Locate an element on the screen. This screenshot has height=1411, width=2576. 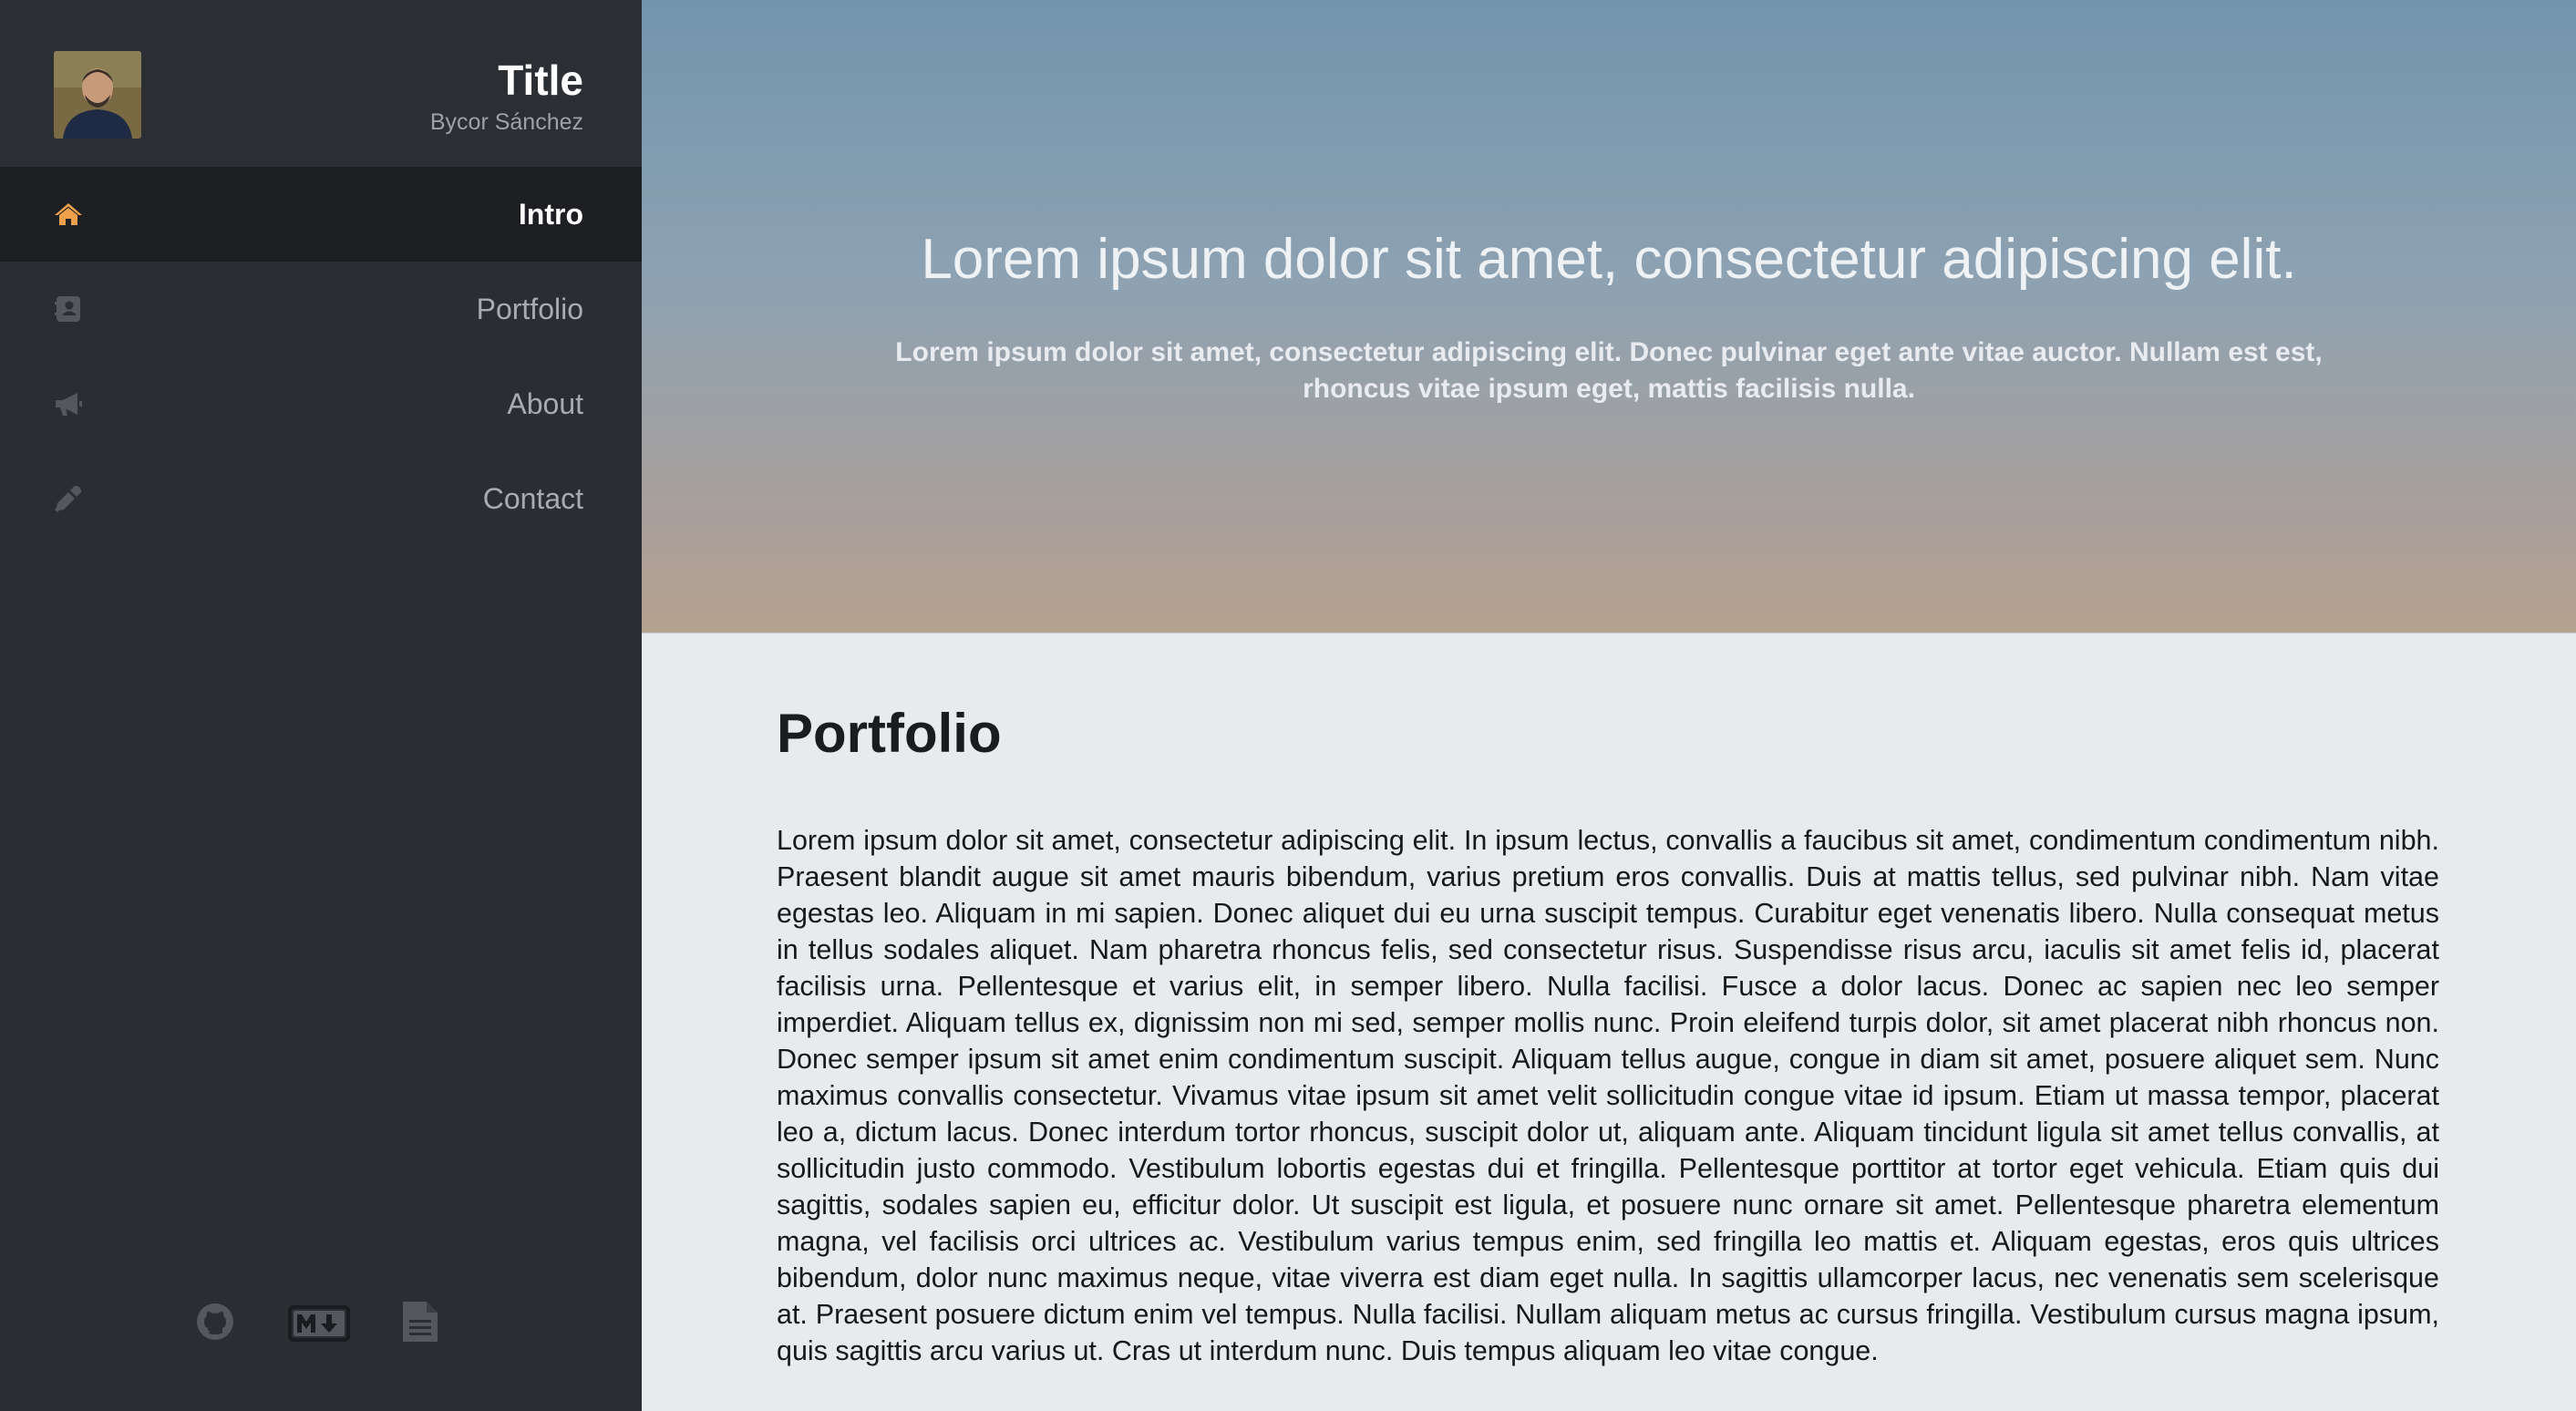
contact-book-icon is located at coordinates (68, 309).